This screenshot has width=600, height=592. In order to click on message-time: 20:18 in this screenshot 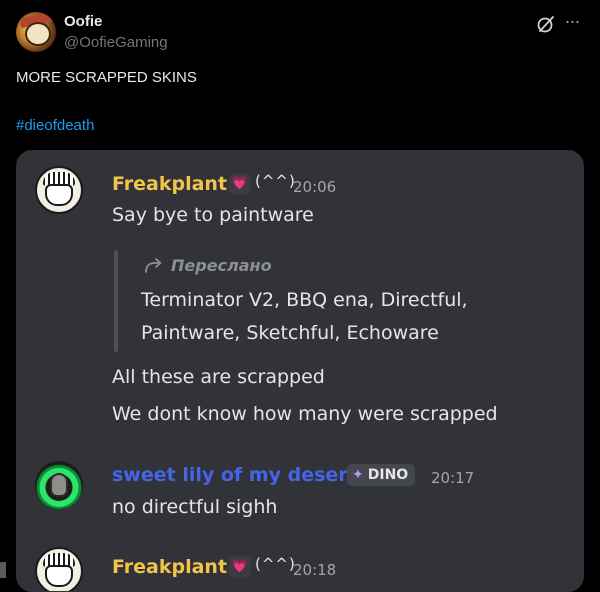, I will do `click(315, 570)`.